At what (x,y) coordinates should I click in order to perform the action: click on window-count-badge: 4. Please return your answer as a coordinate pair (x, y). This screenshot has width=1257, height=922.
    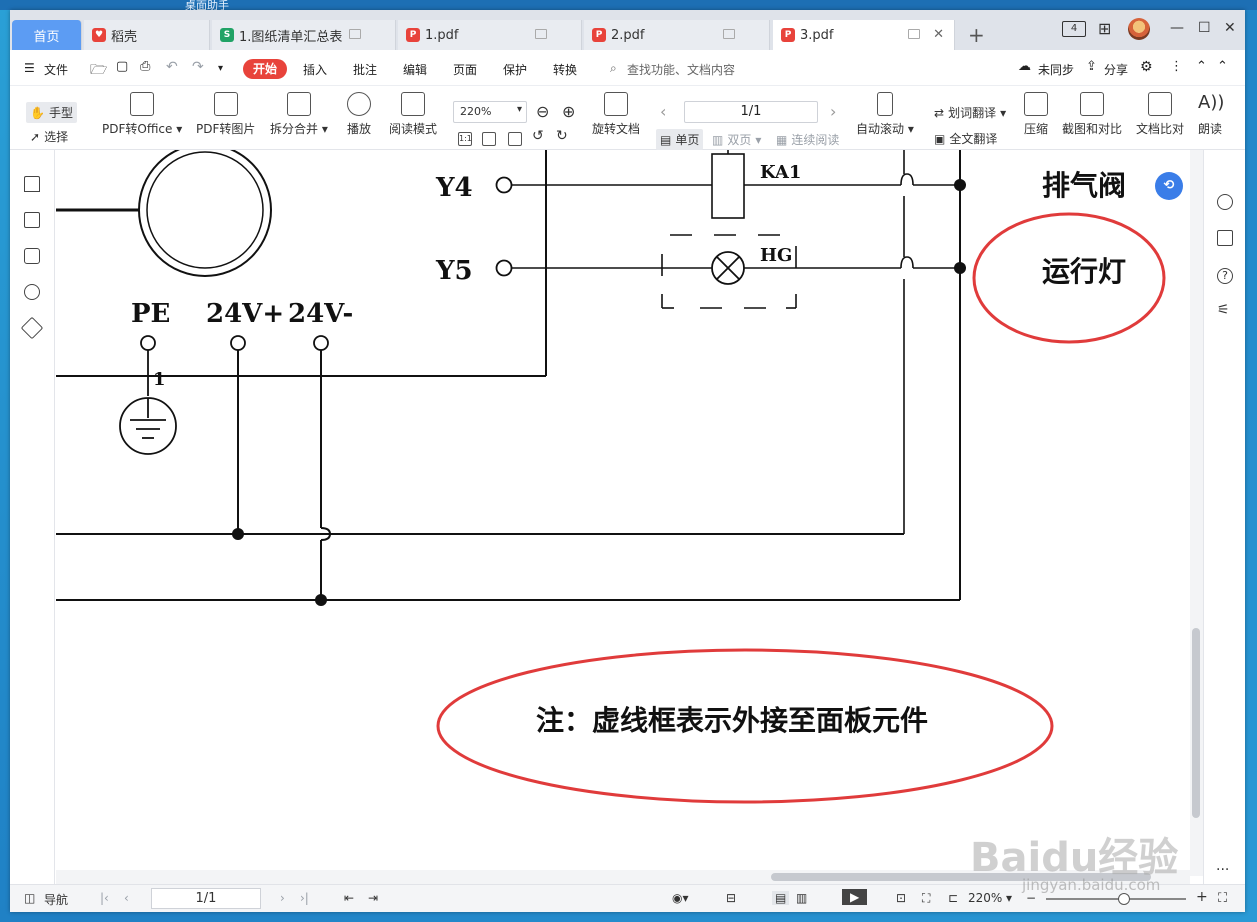
    Looking at the image, I should click on (1074, 29).